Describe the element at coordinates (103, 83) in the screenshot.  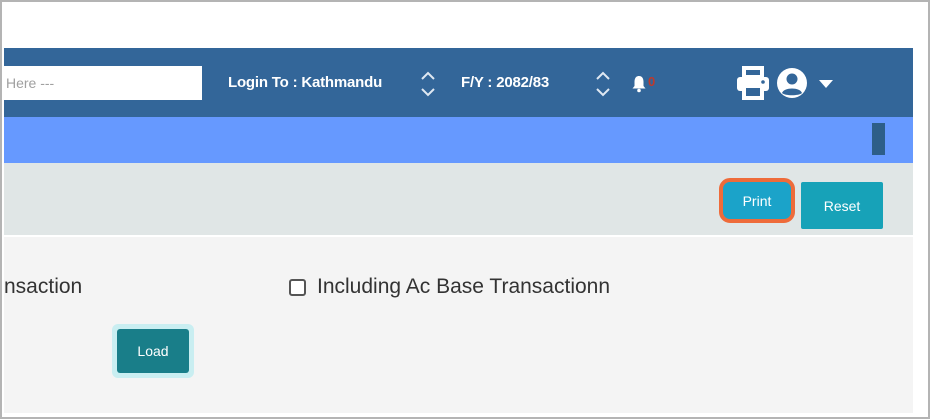
I see `search-input` at that location.